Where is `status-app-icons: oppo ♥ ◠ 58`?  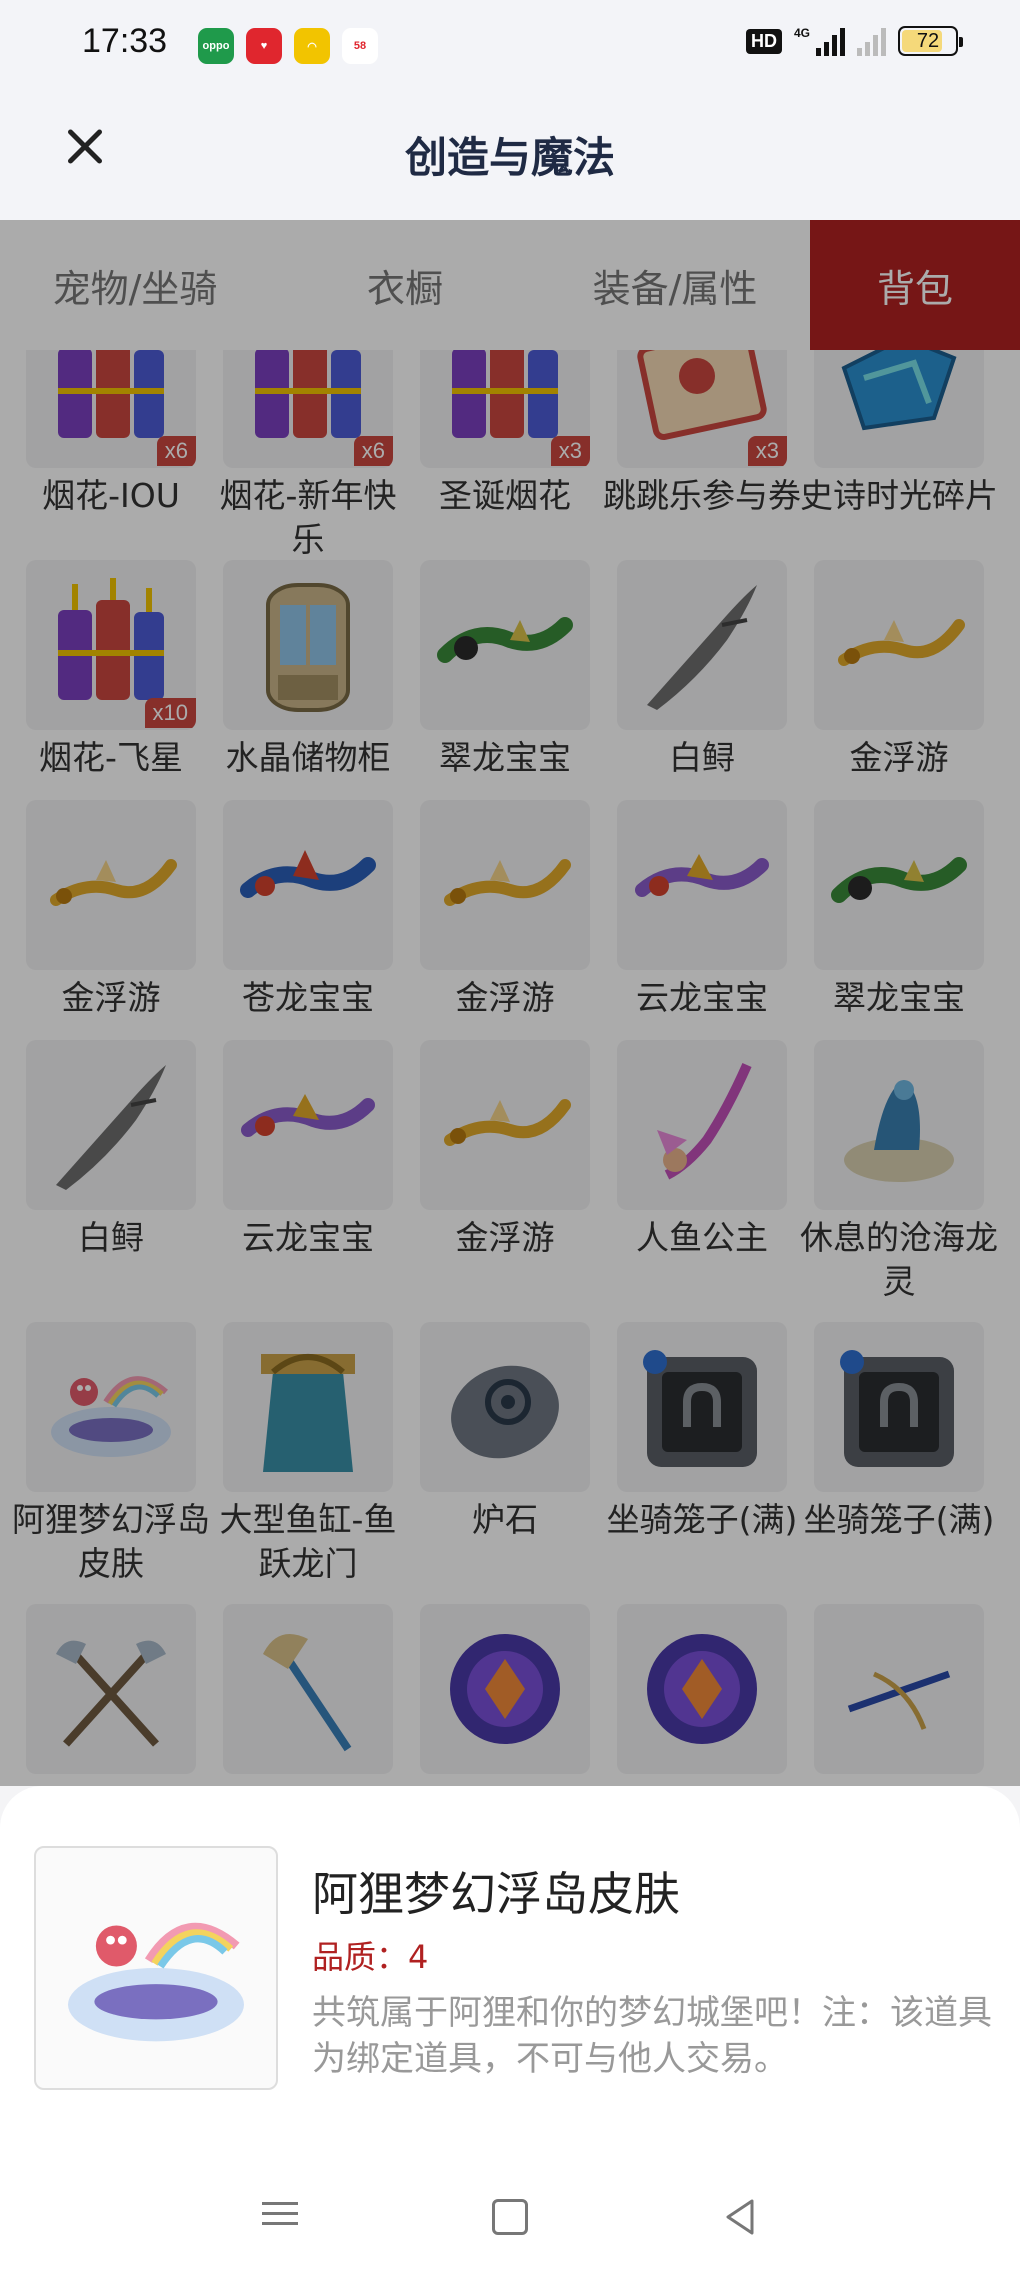
status-app-icons: oppo ♥ ◠ 58 is located at coordinates (288, 46).